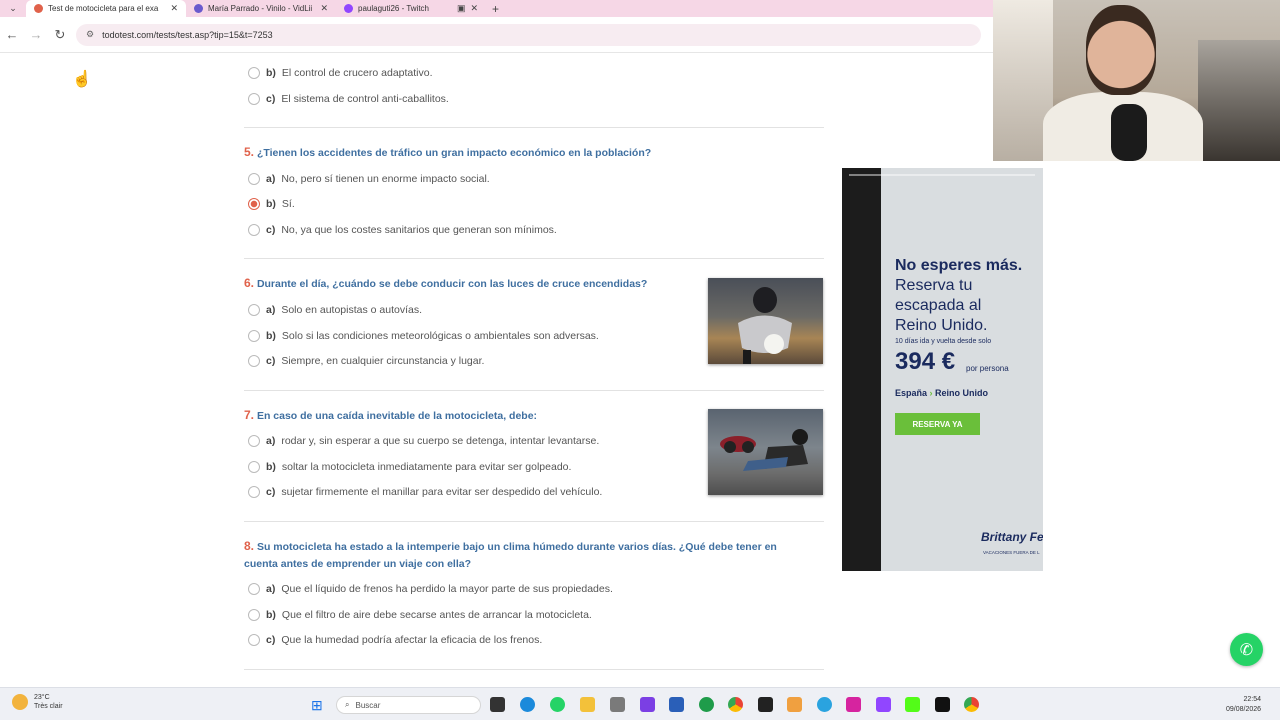  What do you see at coordinates (261, 8) in the screenshot?
I see `tab-vidlii: María Parrado - Vinilo - VidLii ✕` at bounding box center [261, 8].